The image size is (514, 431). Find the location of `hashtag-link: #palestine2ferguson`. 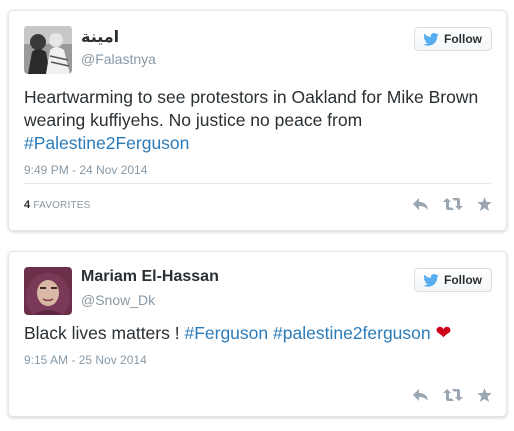

hashtag-link: #palestine2ferguson is located at coordinates (352, 333).